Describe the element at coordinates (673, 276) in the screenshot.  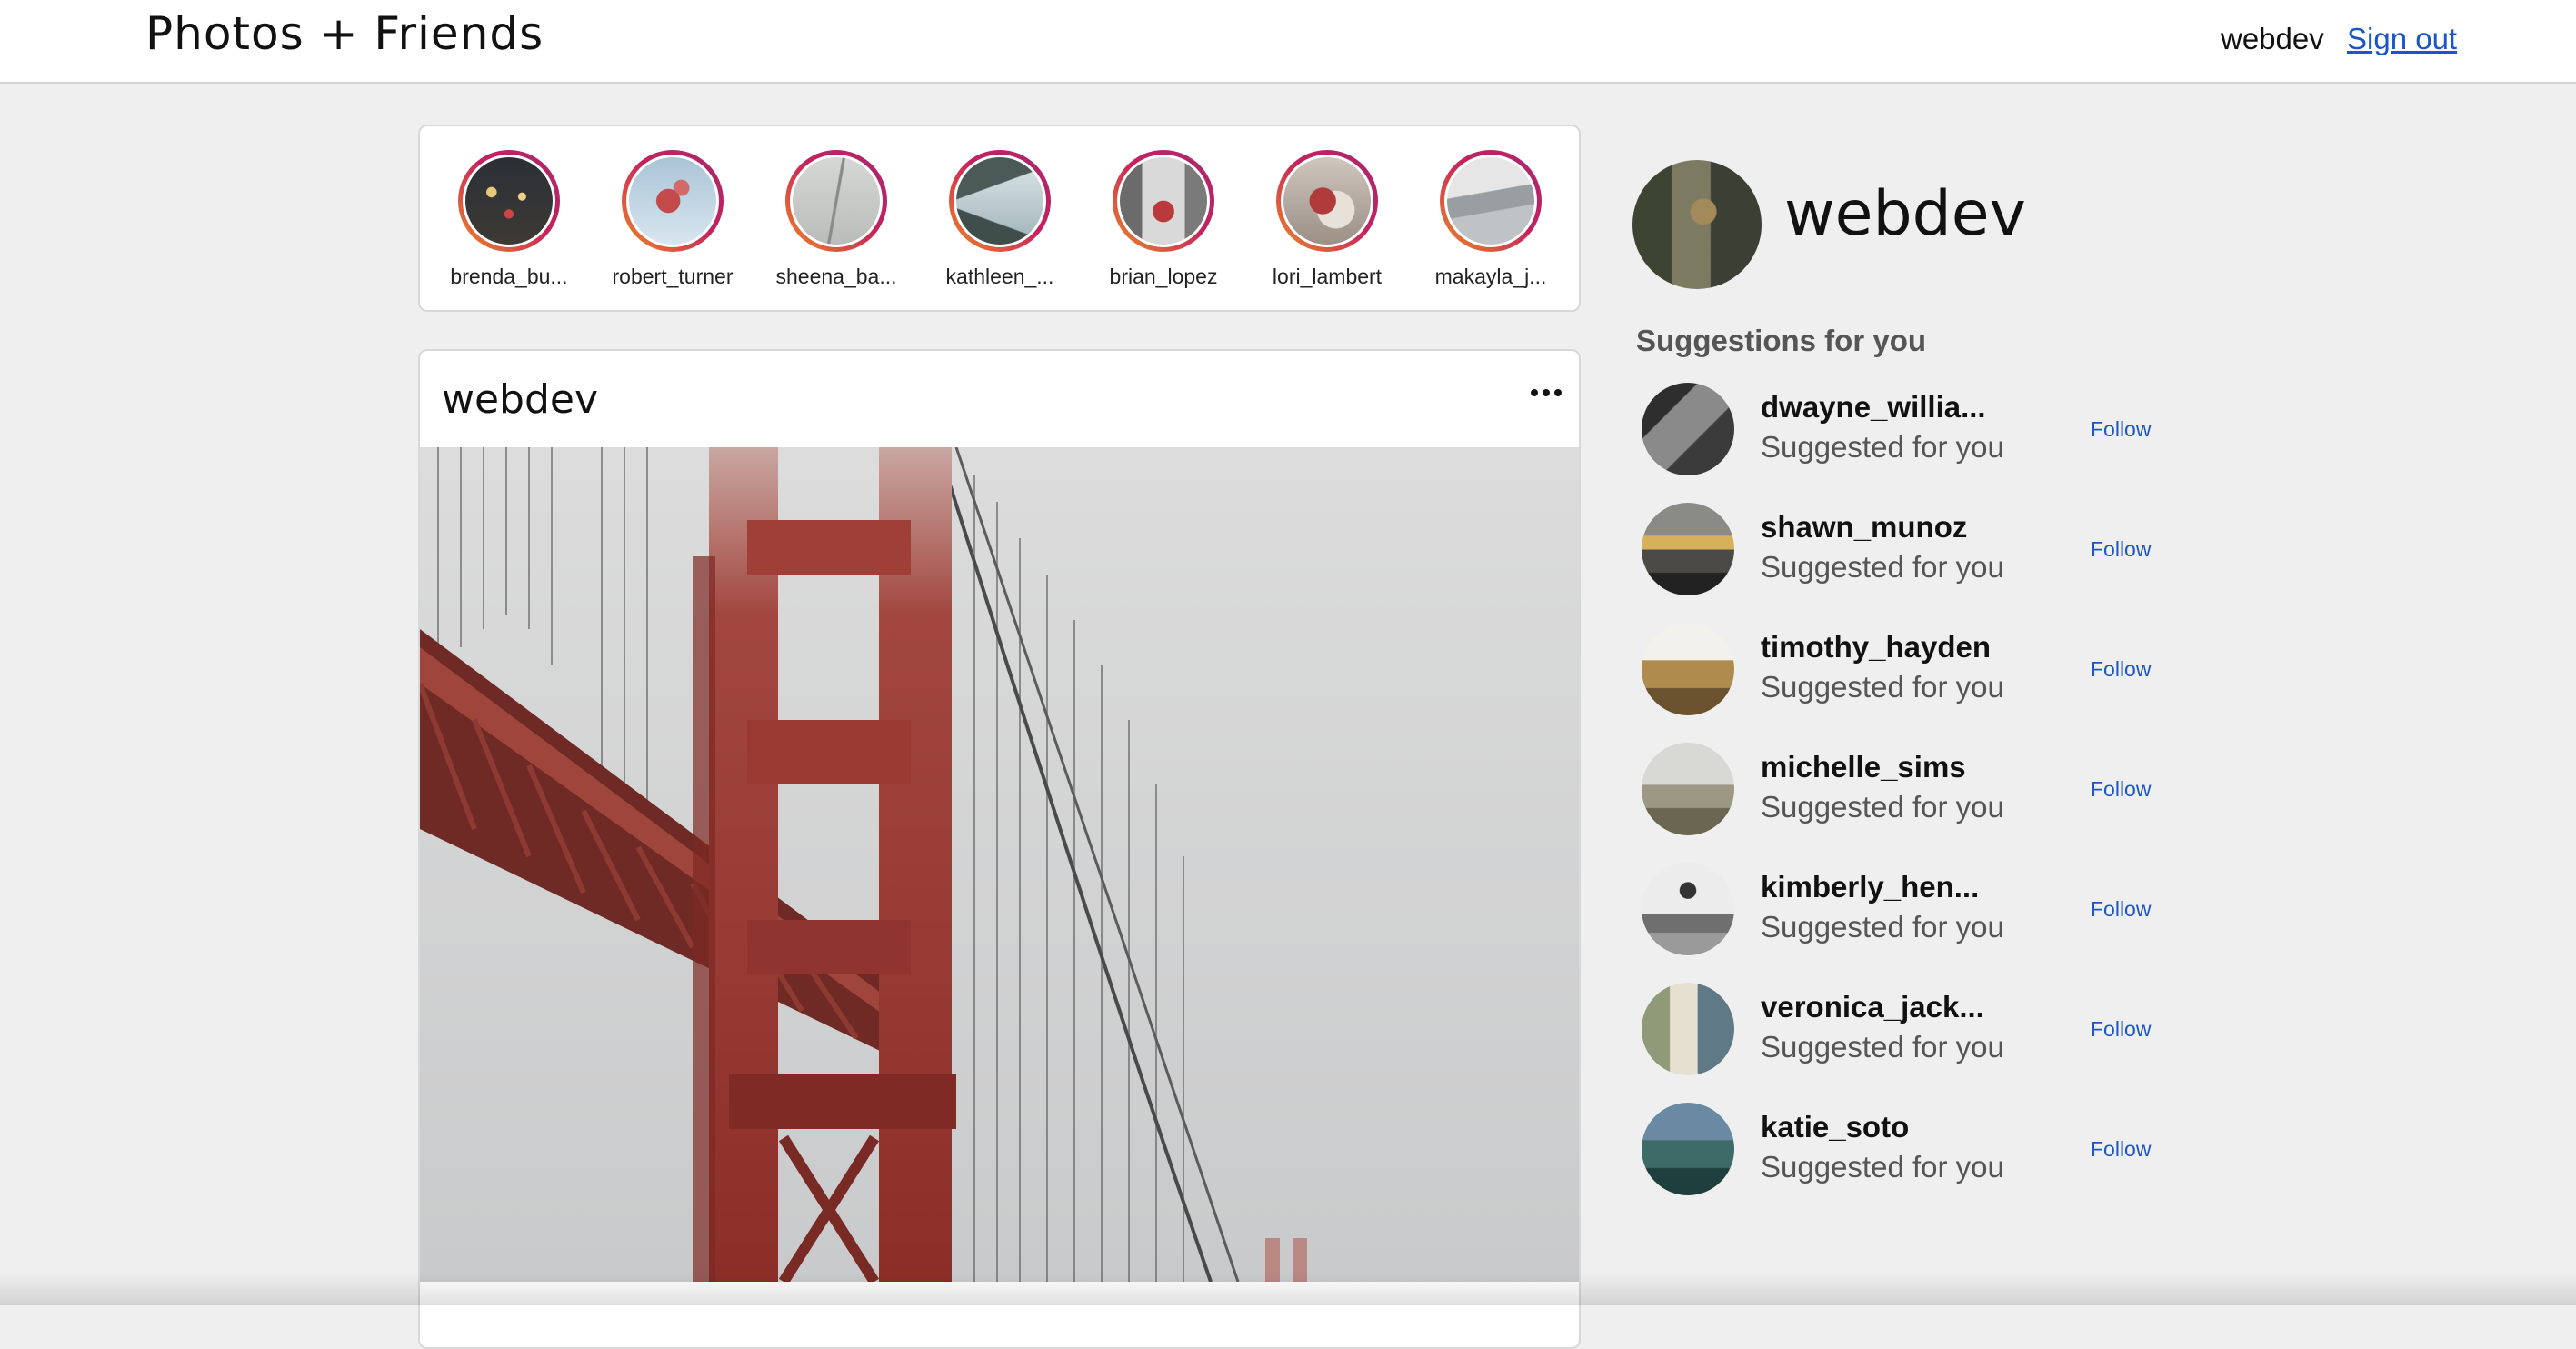
I see `story-username: robert_turner` at that location.